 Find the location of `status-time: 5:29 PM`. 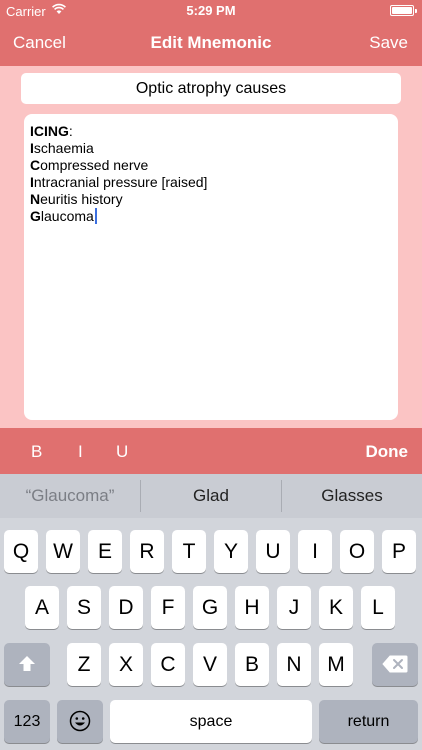

status-time: 5:29 PM is located at coordinates (211, 10).